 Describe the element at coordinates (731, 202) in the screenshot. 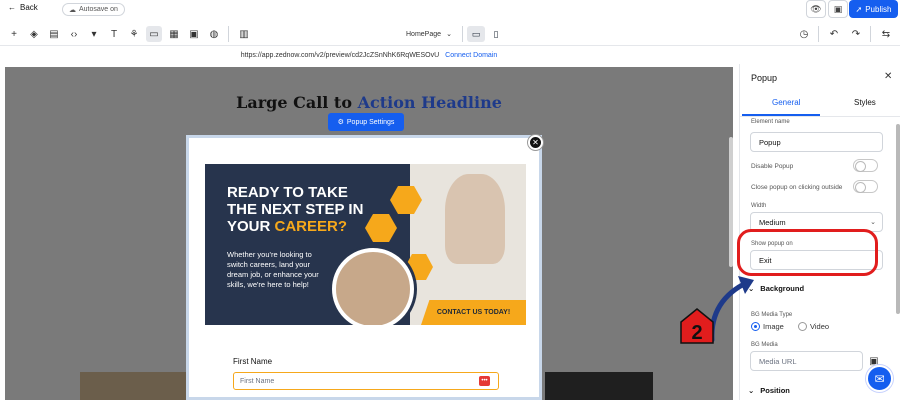

I see `canvas-scrollbar` at that location.